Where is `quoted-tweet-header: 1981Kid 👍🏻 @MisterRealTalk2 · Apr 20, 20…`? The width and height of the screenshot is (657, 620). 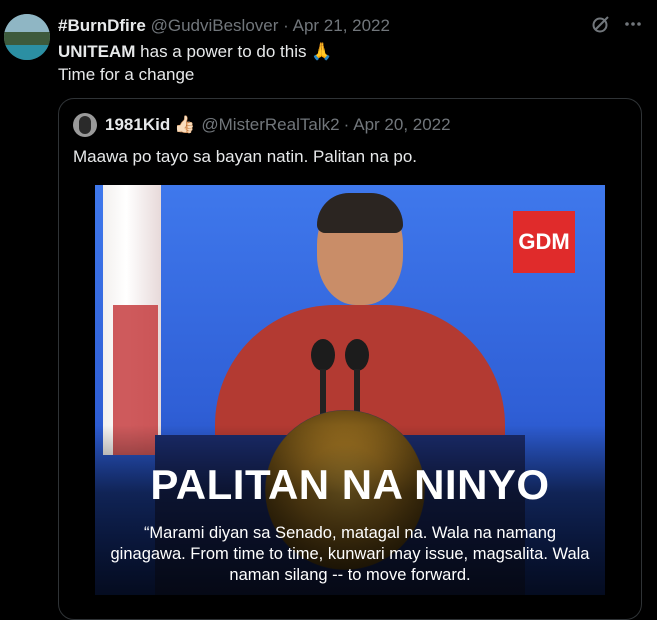
quoted-tweet-header: 1981Kid 👍🏻 @MisterRealTalk2 · Apr 20, 20… is located at coordinates (262, 125).